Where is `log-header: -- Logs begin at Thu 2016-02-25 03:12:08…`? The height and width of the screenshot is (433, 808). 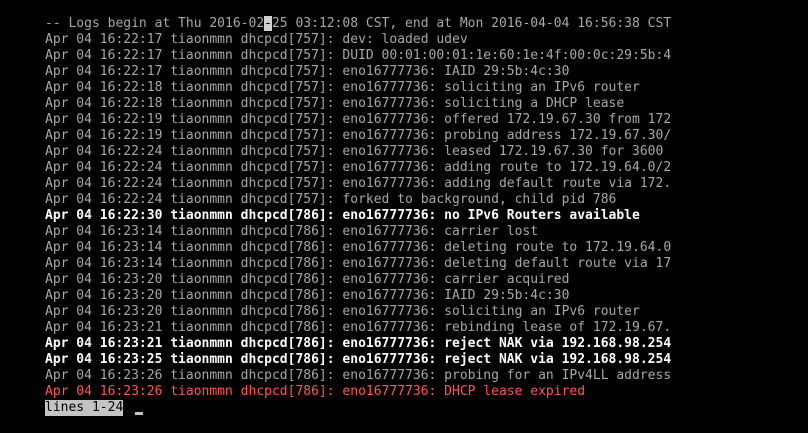
log-header: -- Logs begin at Thu 2016-02-25 03:12:08… is located at coordinates (358, 24).